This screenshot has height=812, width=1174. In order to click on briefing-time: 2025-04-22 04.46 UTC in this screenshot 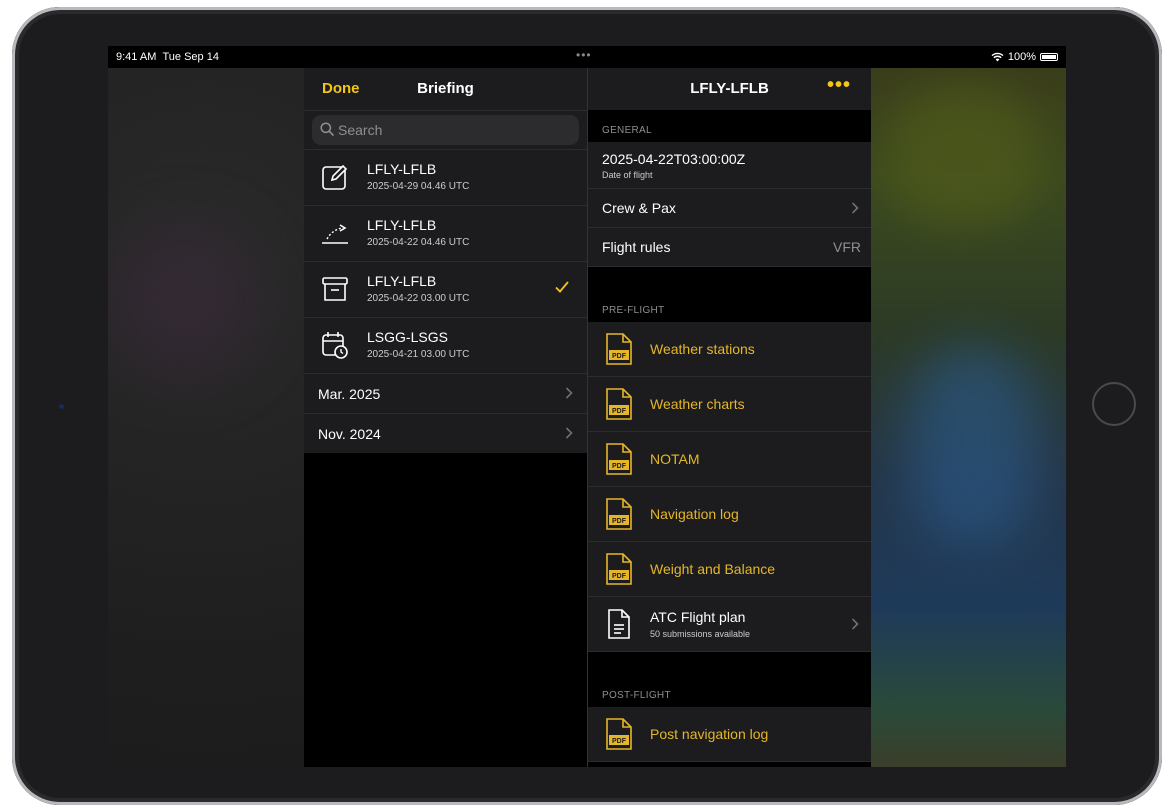, I will do `click(418, 242)`.